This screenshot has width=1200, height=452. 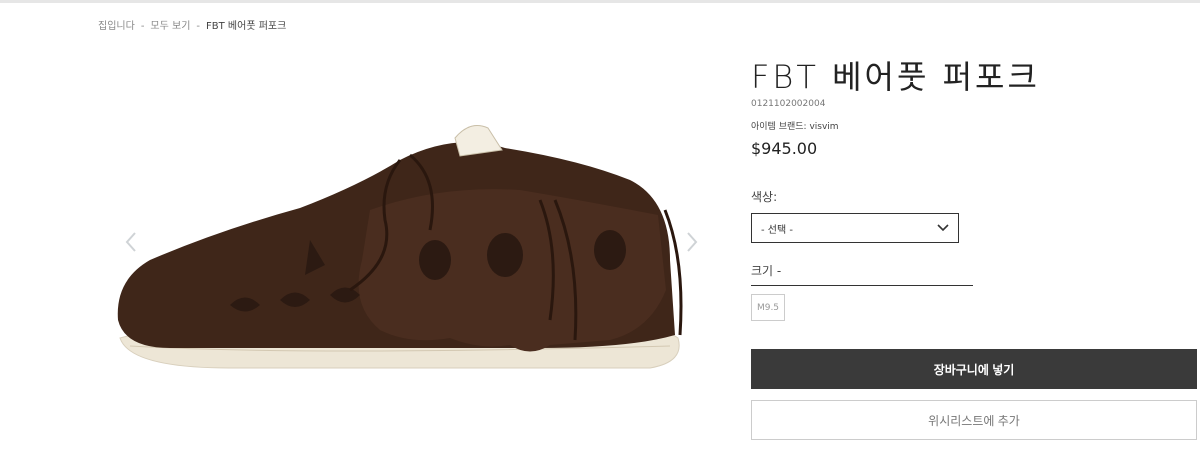 What do you see at coordinates (777, 230) in the screenshot?
I see `color-select-value: - 선택 -` at bounding box center [777, 230].